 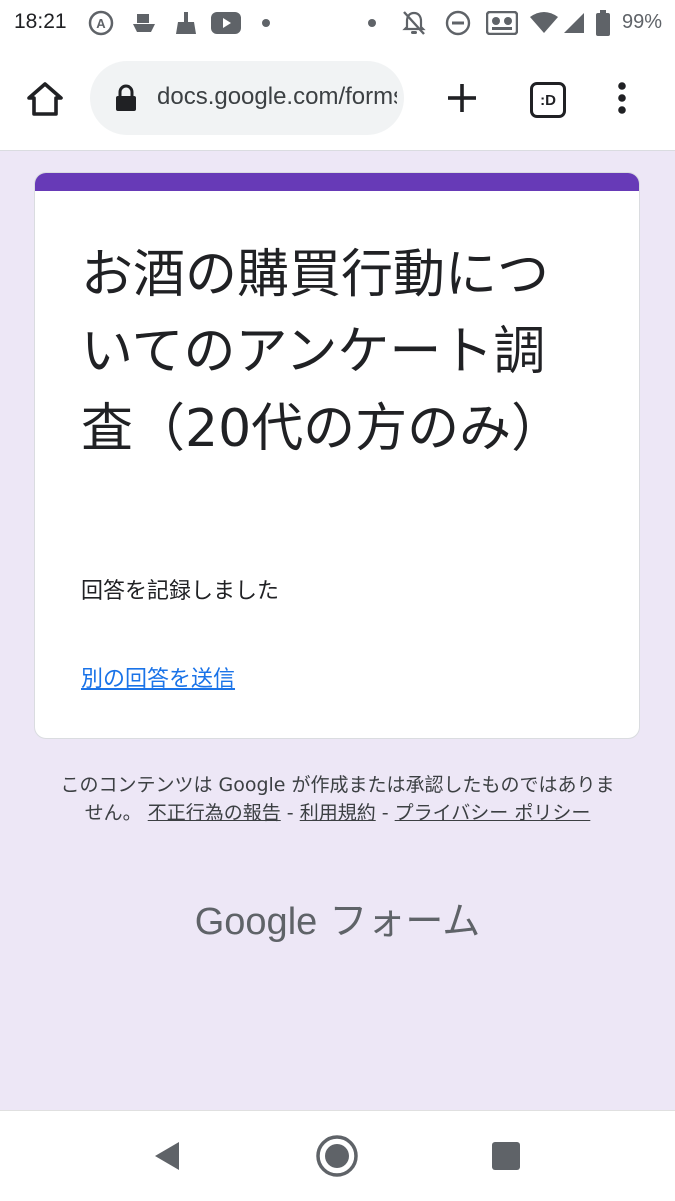 I want to click on menu-icon, so click(x=622, y=98).